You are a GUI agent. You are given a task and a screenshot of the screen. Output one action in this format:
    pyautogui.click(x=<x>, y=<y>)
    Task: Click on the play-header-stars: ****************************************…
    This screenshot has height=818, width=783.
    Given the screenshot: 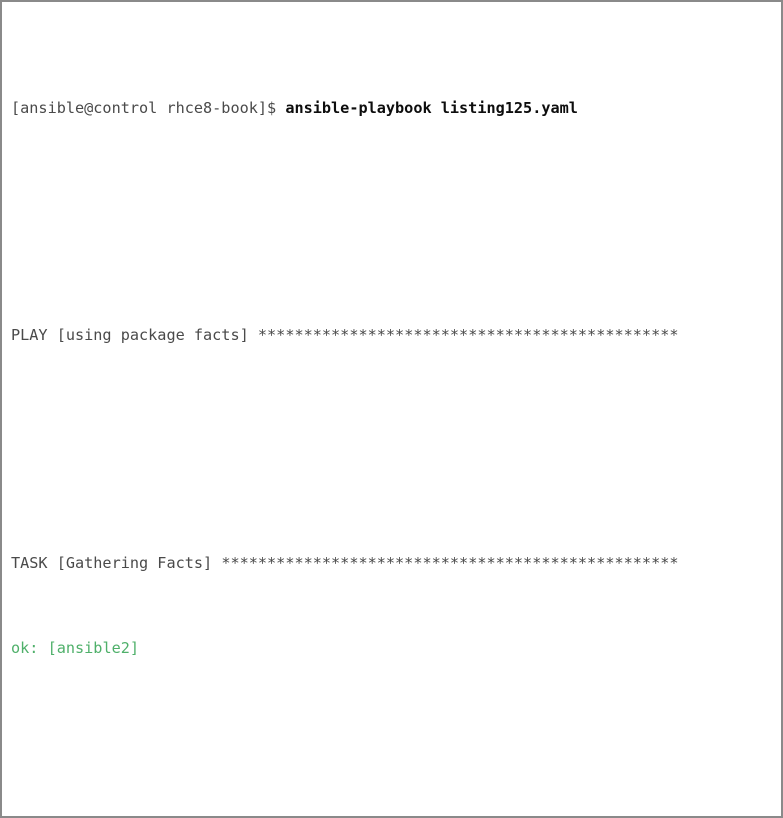 What is the action you would take?
    pyautogui.click(x=468, y=335)
    